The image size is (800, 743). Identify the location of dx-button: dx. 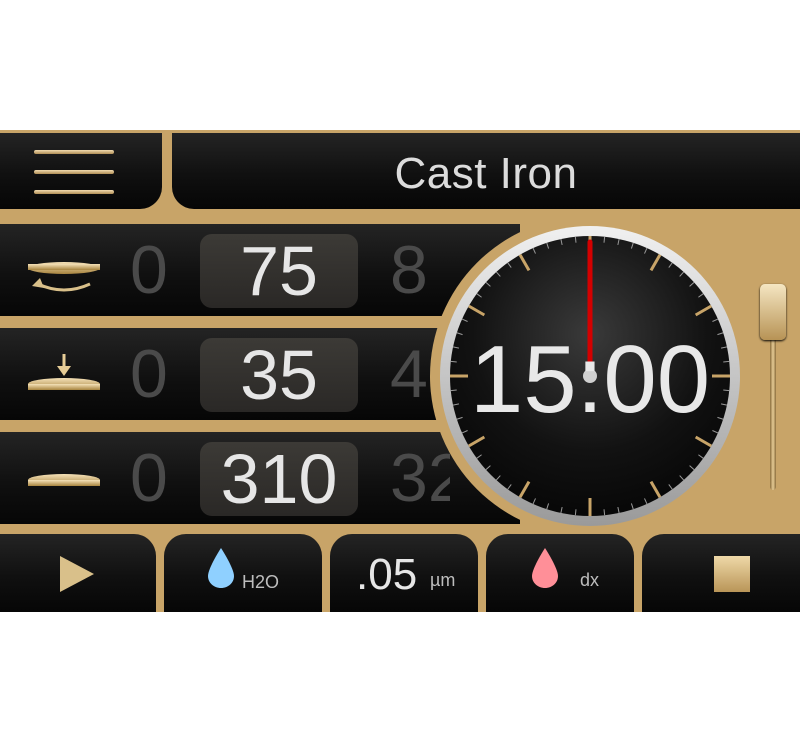
(560, 573).